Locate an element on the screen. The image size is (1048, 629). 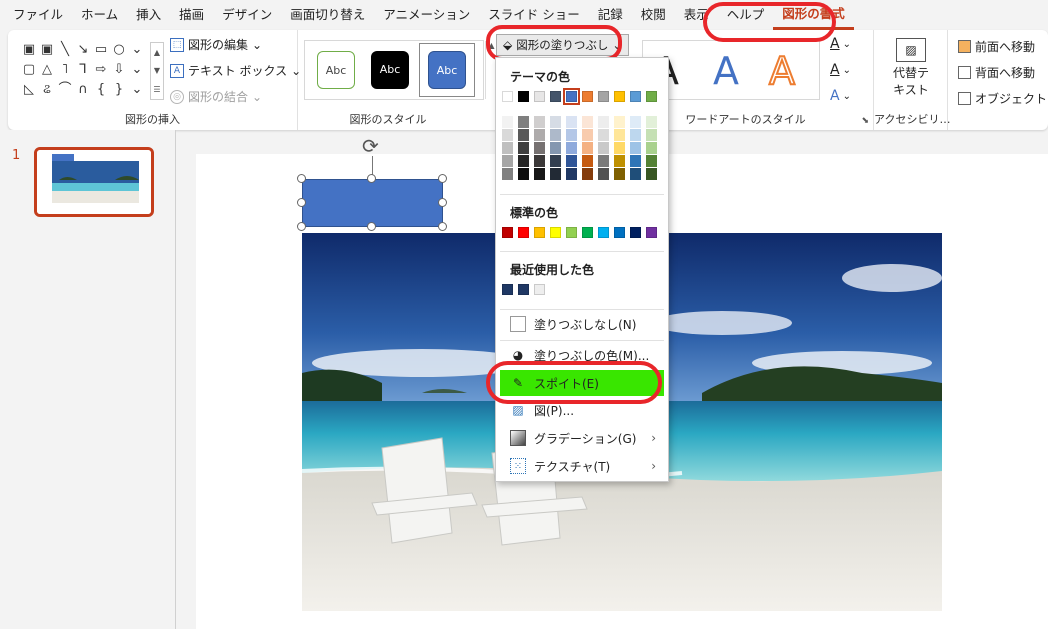
tab-design: デザイン is located at coordinates (247, 15).